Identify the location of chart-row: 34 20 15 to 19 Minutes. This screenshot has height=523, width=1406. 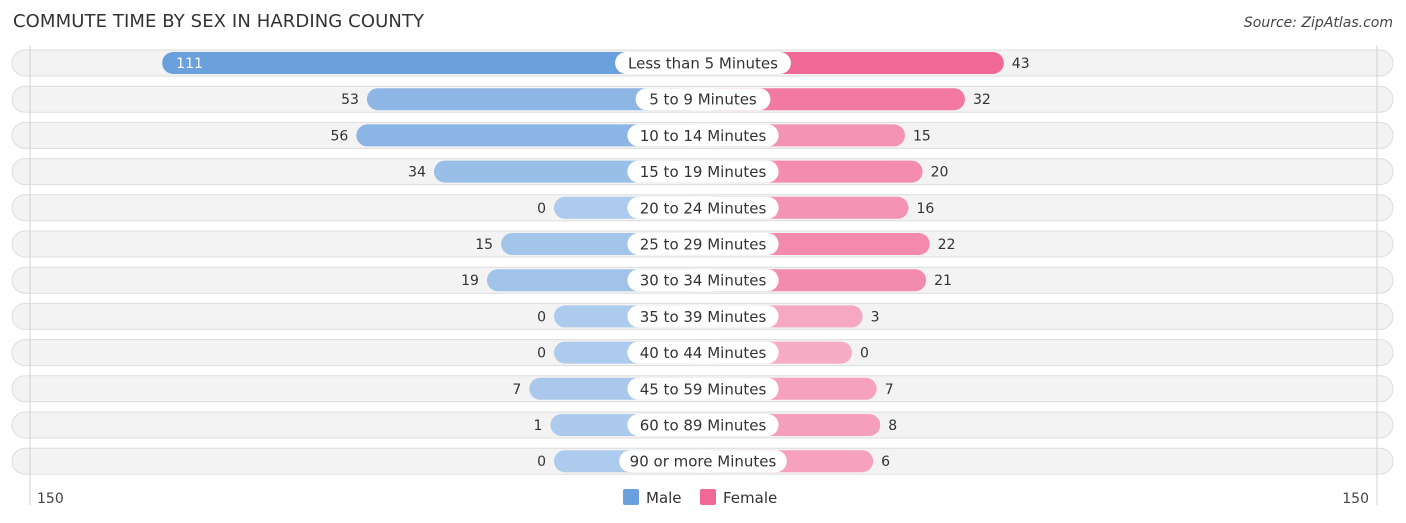
(702, 172).